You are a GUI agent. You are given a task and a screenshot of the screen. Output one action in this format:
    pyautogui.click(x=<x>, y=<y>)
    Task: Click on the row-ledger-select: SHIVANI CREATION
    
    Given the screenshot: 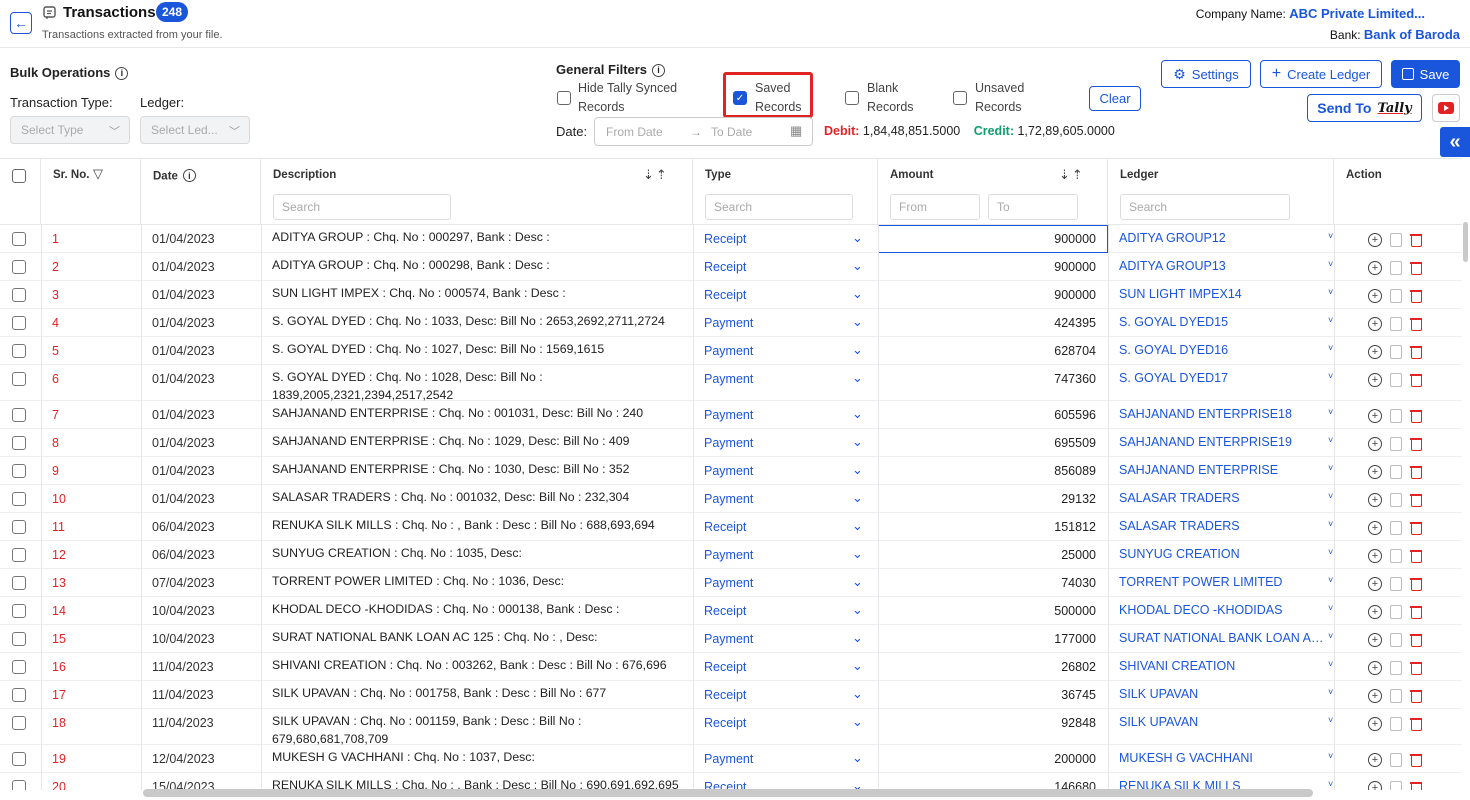 What is the action you would take?
    pyautogui.click(x=1225, y=666)
    